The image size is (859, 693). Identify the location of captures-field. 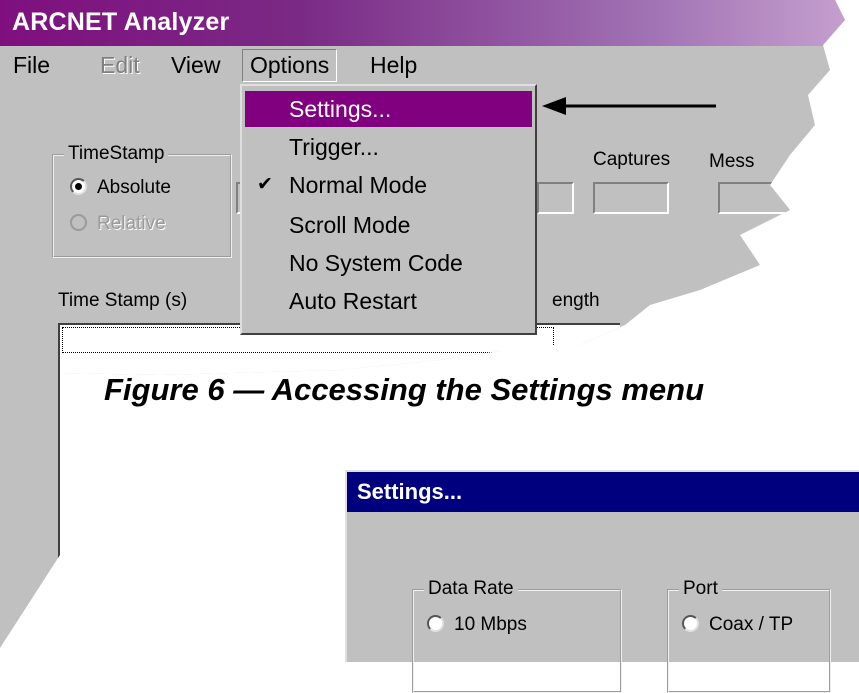
(631, 198).